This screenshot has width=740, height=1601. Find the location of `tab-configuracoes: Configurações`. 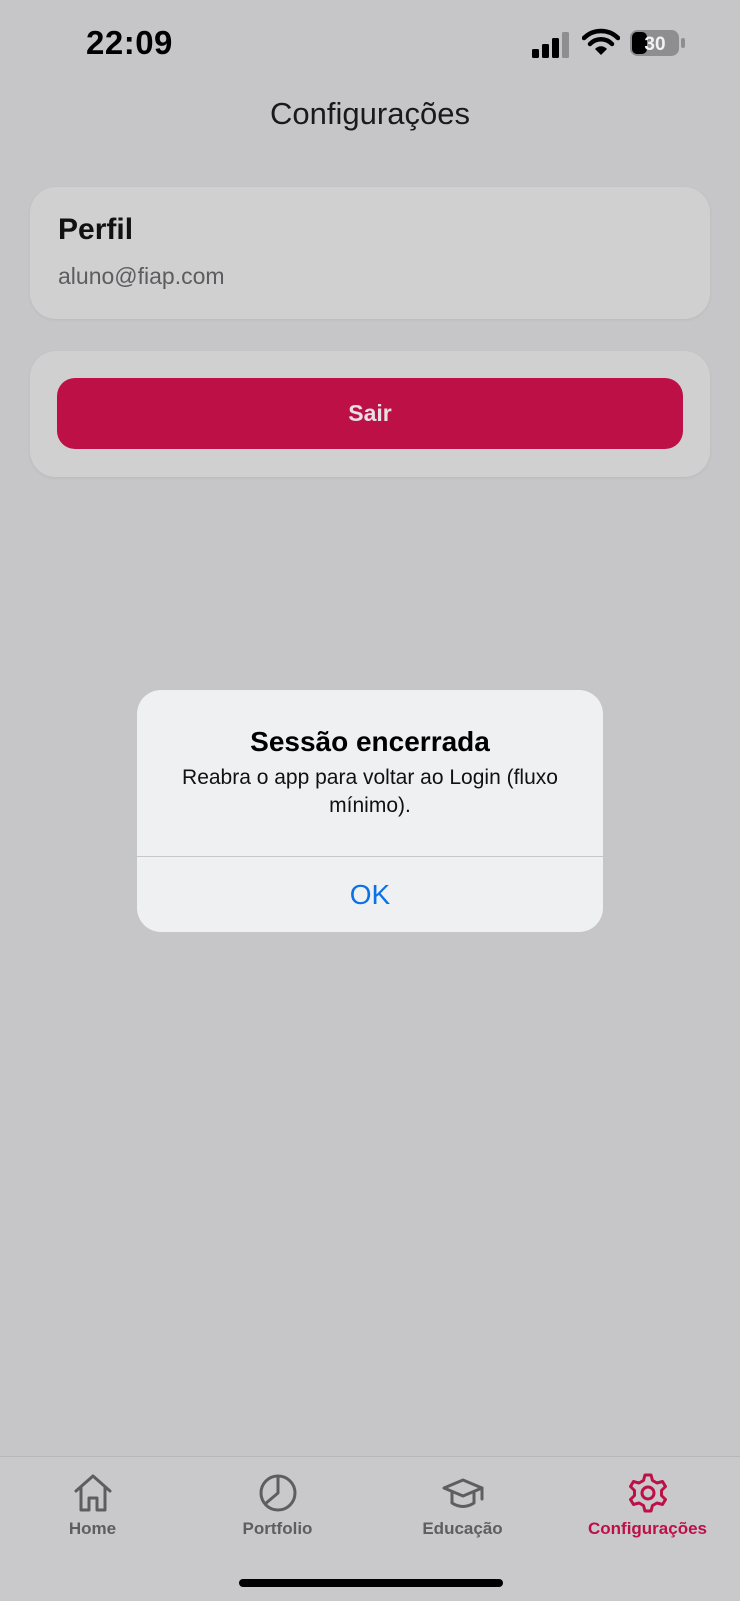

tab-configuracoes: Configurações is located at coordinates (647, 1505).